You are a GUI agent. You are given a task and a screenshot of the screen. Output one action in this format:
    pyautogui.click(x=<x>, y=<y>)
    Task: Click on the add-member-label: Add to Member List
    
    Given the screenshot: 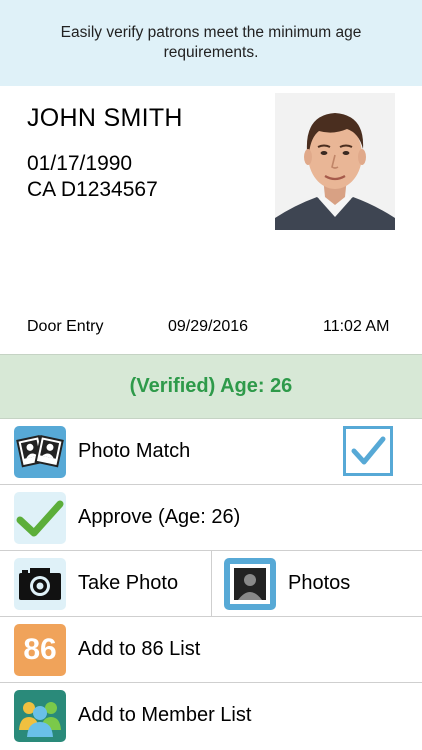 What is the action you would take?
    pyautogui.click(x=165, y=715)
    